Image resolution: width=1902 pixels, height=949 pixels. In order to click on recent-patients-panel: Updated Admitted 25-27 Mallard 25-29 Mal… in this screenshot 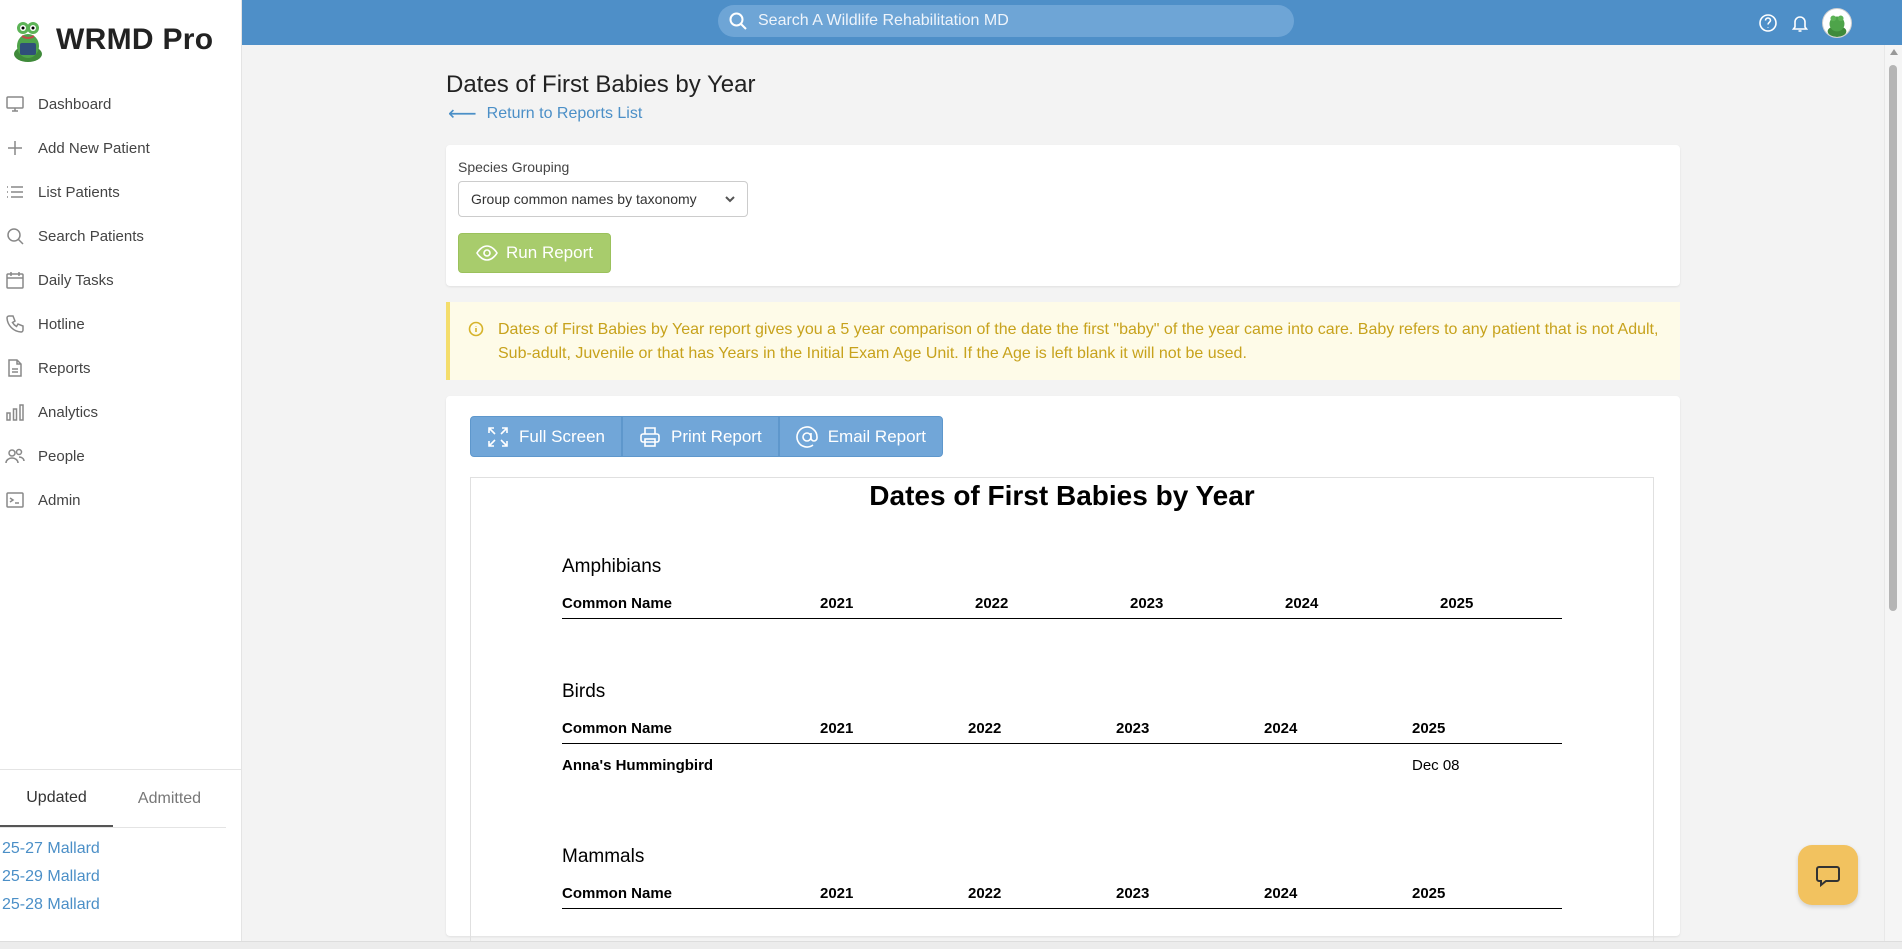, I will do `click(121, 859)`.